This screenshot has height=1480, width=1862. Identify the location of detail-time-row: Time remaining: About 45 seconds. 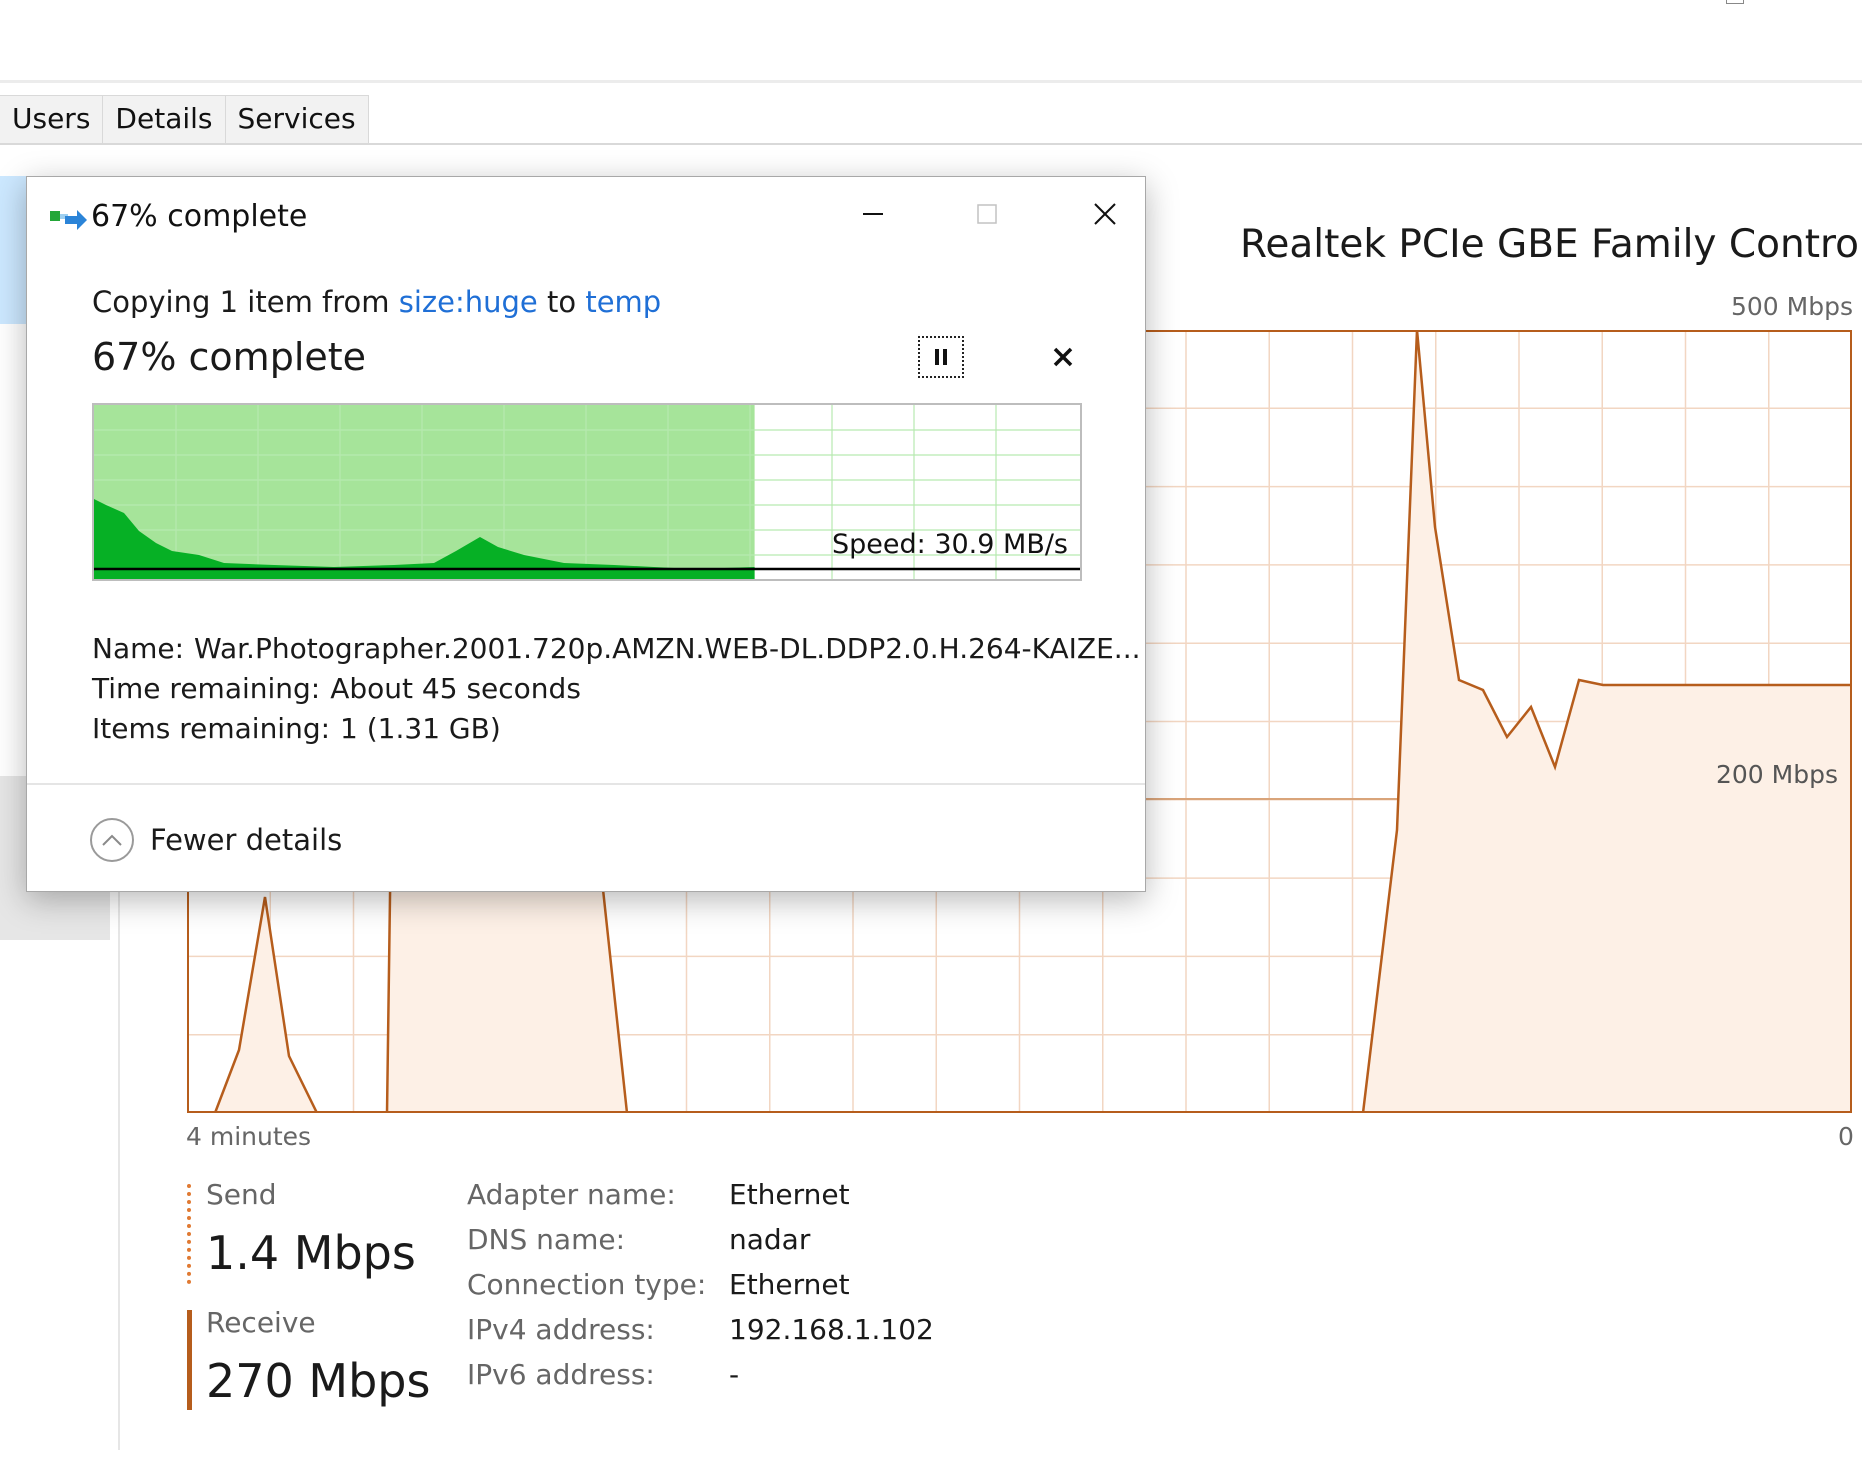
(336, 688).